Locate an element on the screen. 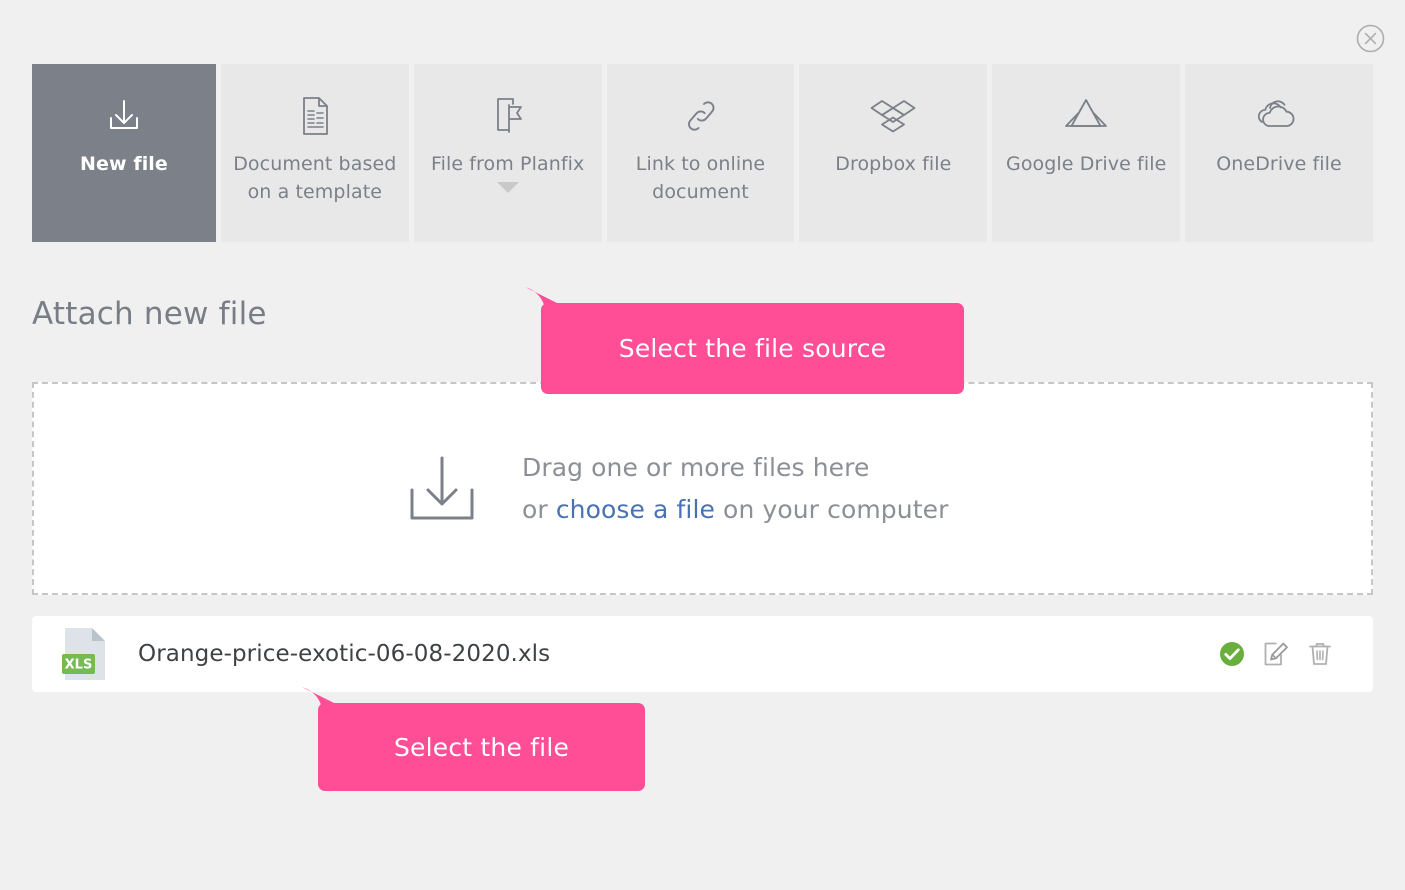  chain-link-icon is located at coordinates (701, 116).